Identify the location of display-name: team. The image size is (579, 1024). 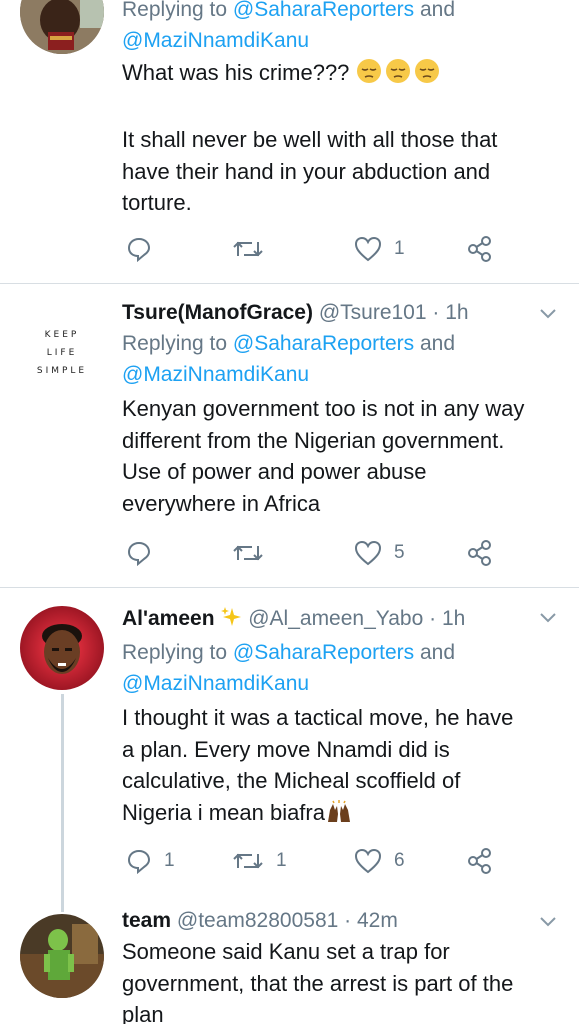
(146, 920).